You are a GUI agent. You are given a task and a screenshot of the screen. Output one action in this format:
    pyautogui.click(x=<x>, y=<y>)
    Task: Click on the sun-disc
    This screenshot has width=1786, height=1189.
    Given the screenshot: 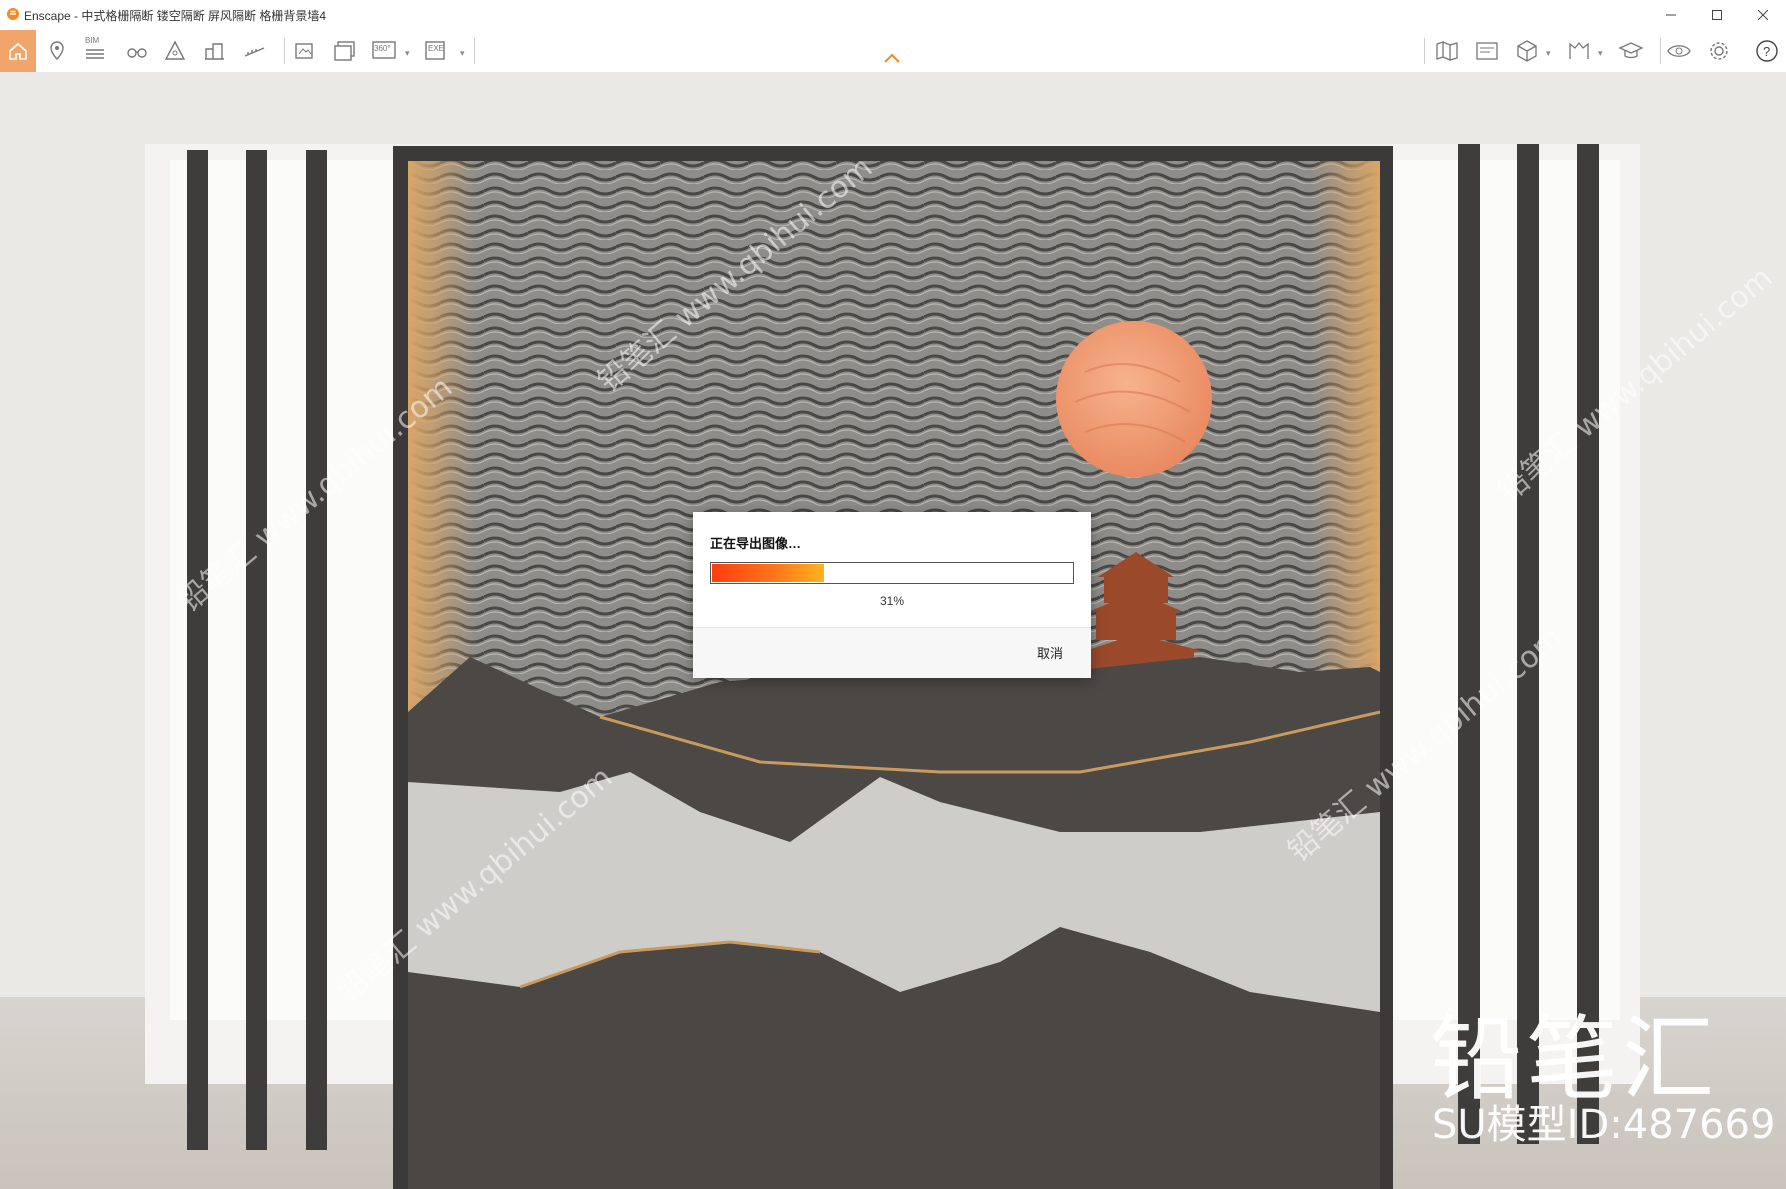 What is the action you would take?
    pyautogui.click(x=1134, y=399)
    